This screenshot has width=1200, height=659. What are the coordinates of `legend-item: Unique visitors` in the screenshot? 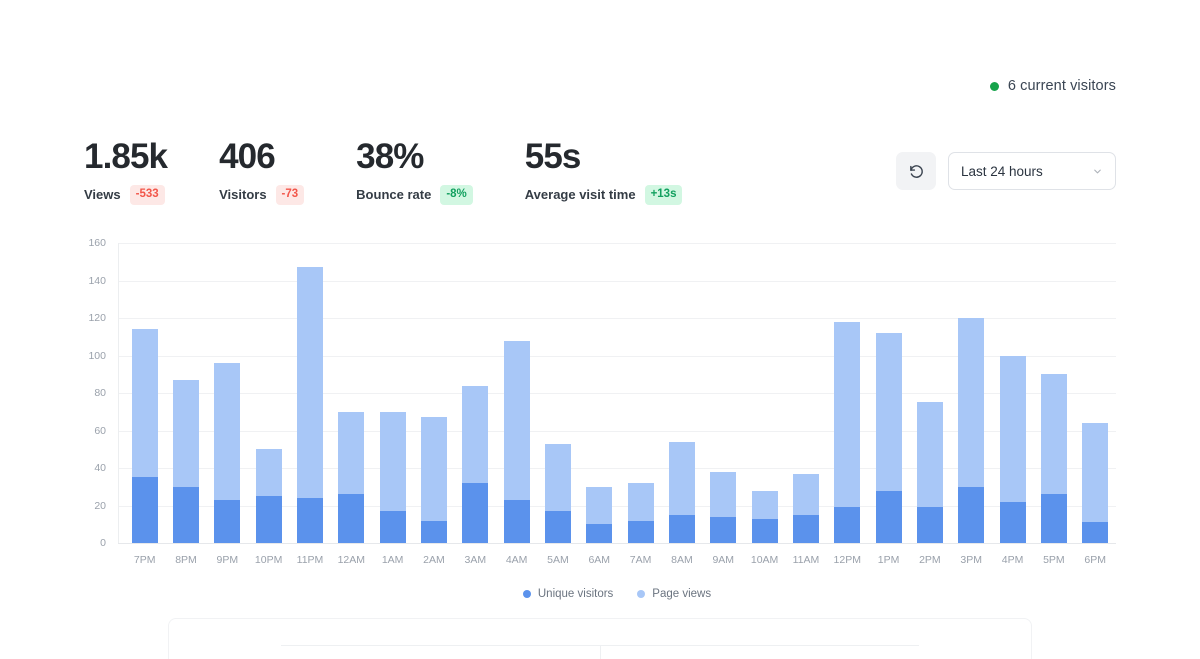 It's located at (568, 594).